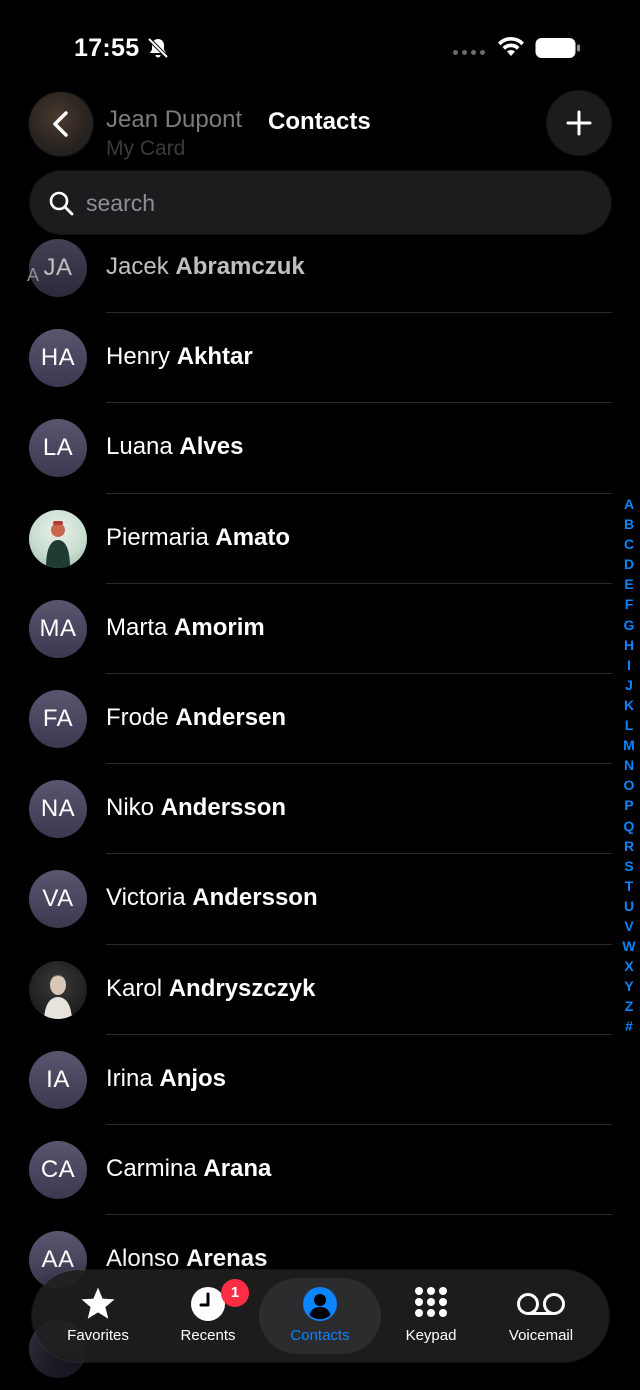 The image size is (640, 1390). I want to click on contact-first-name: Piermaria, so click(157, 537).